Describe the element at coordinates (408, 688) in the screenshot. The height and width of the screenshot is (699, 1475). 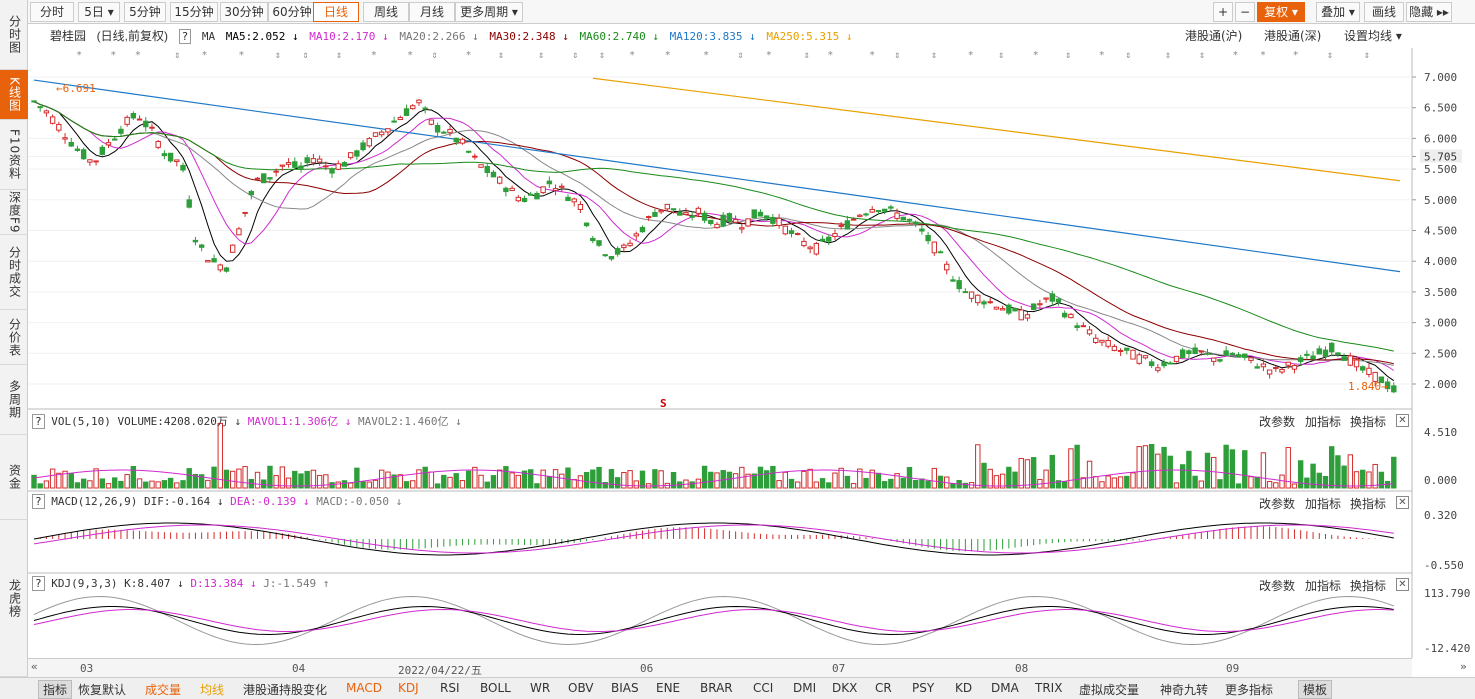
I see `bottom-tab-6: KDJ` at that location.